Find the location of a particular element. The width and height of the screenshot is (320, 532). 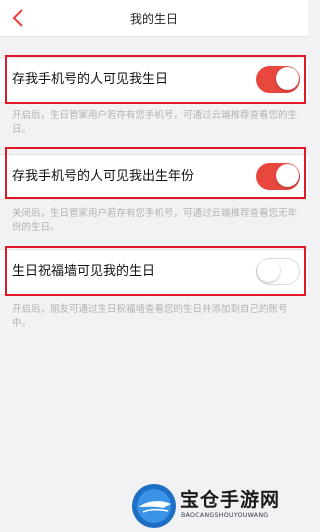

page-title: 我的生日 is located at coordinates (153, 19).